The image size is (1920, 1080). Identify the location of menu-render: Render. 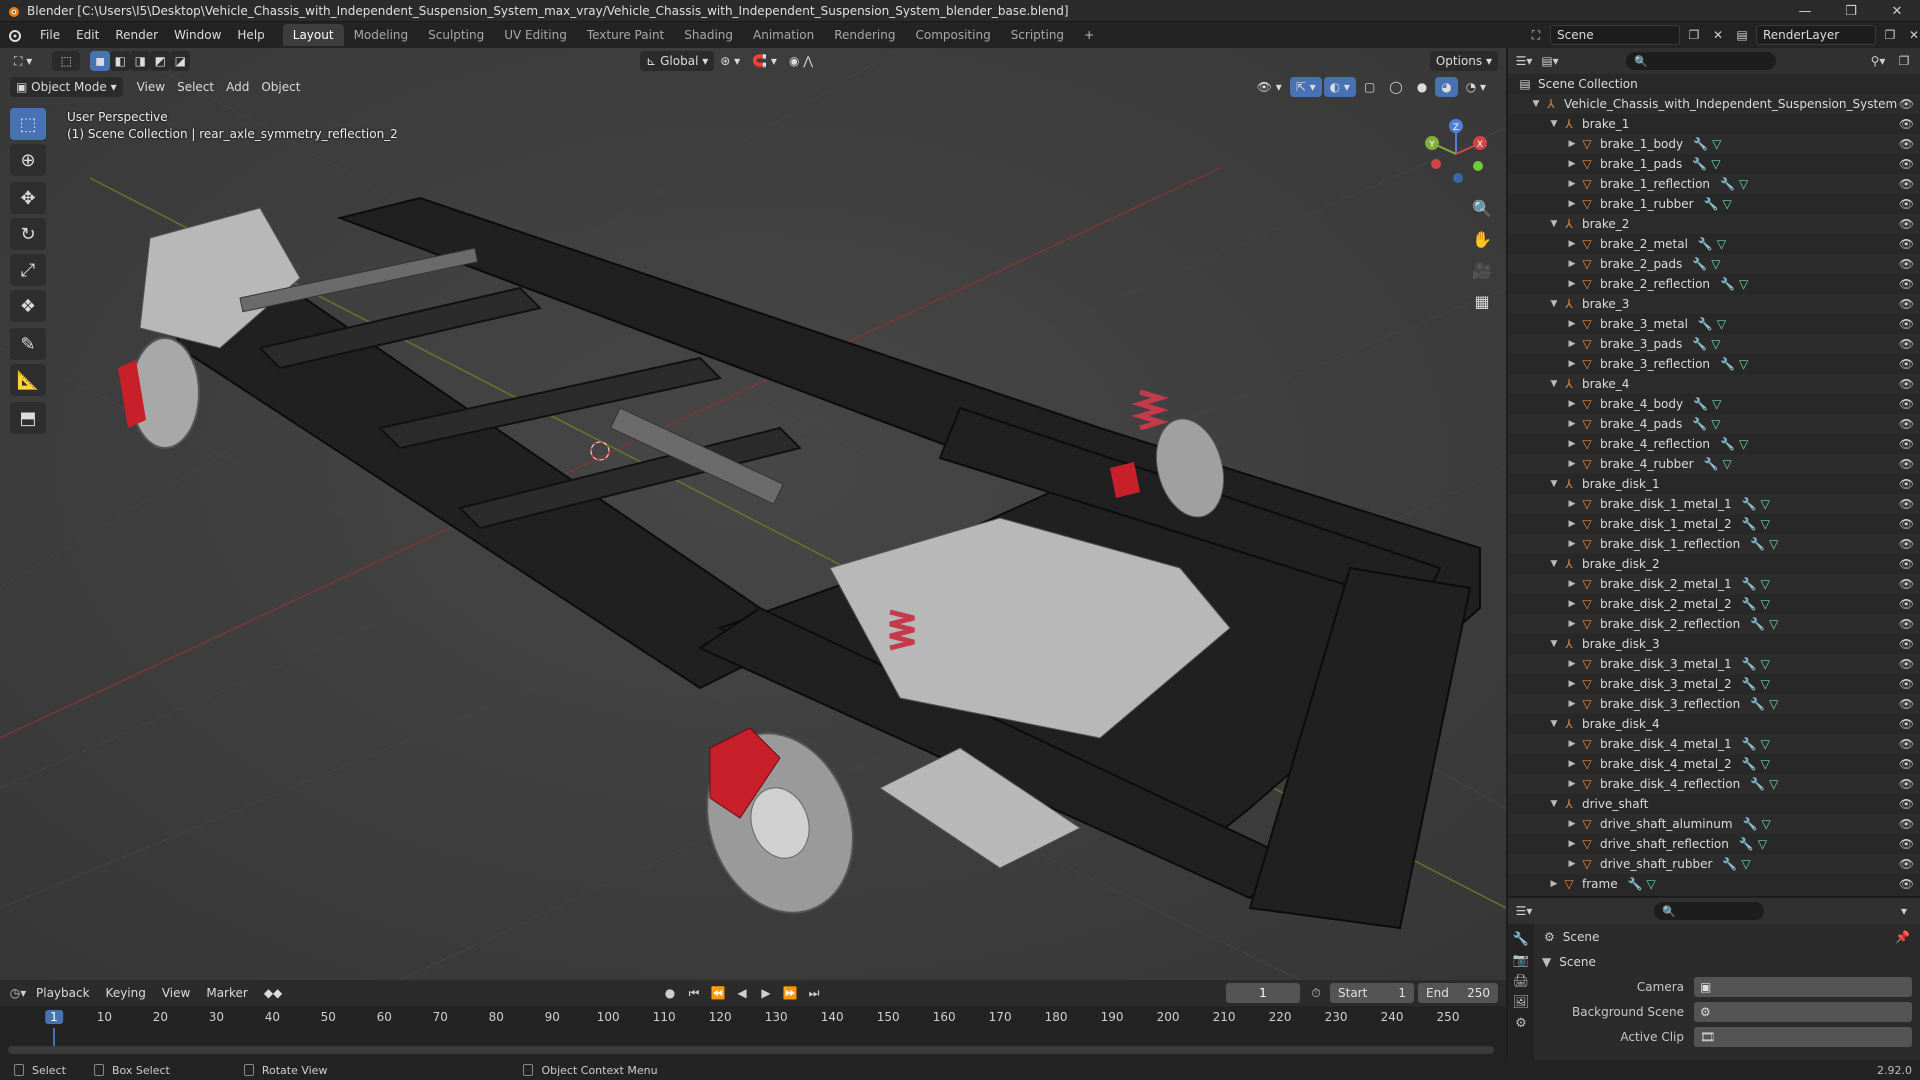
(136, 35).